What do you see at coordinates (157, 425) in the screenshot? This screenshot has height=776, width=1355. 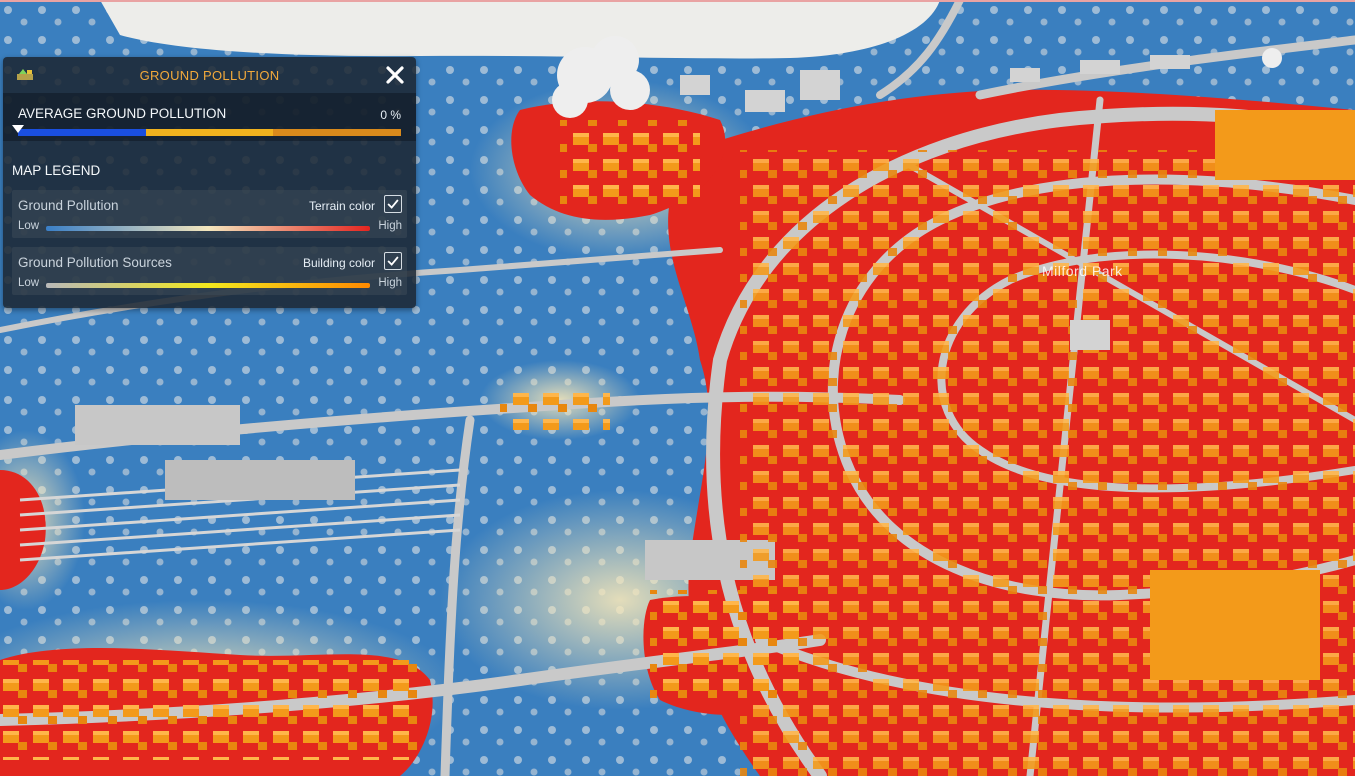 I see `warehouse` at bounding box center [157, 425].